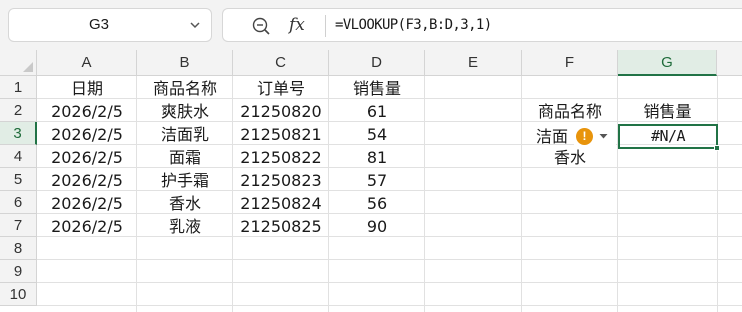 The image size is (742, 312). I want to click on name-box: G3, so click(110, 25).